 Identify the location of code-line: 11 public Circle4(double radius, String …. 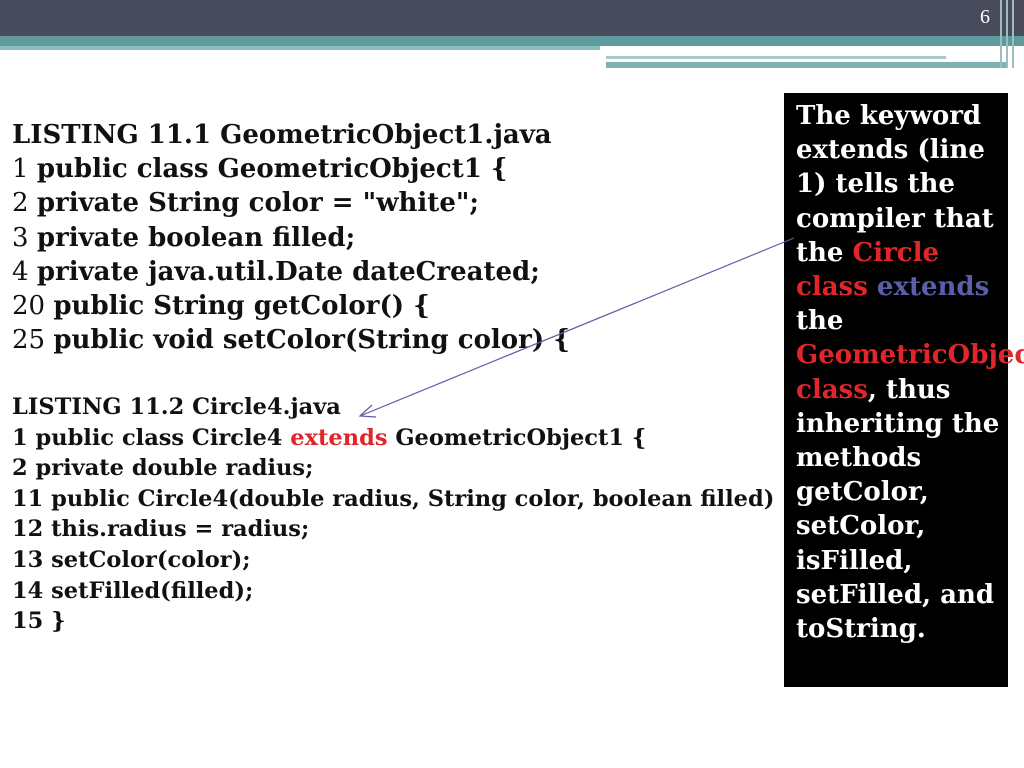
(393, 498).